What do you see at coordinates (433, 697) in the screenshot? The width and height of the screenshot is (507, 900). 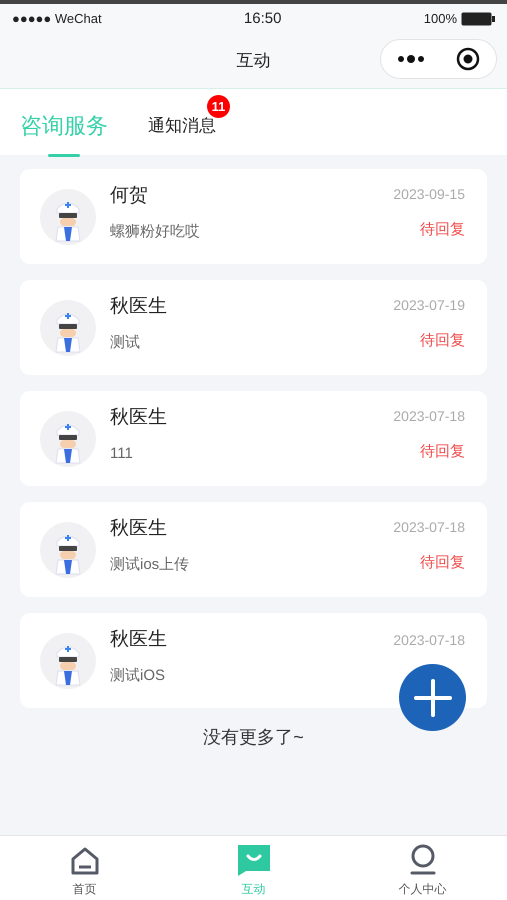 I see `plus-icon` at bounding box center [433, 697].